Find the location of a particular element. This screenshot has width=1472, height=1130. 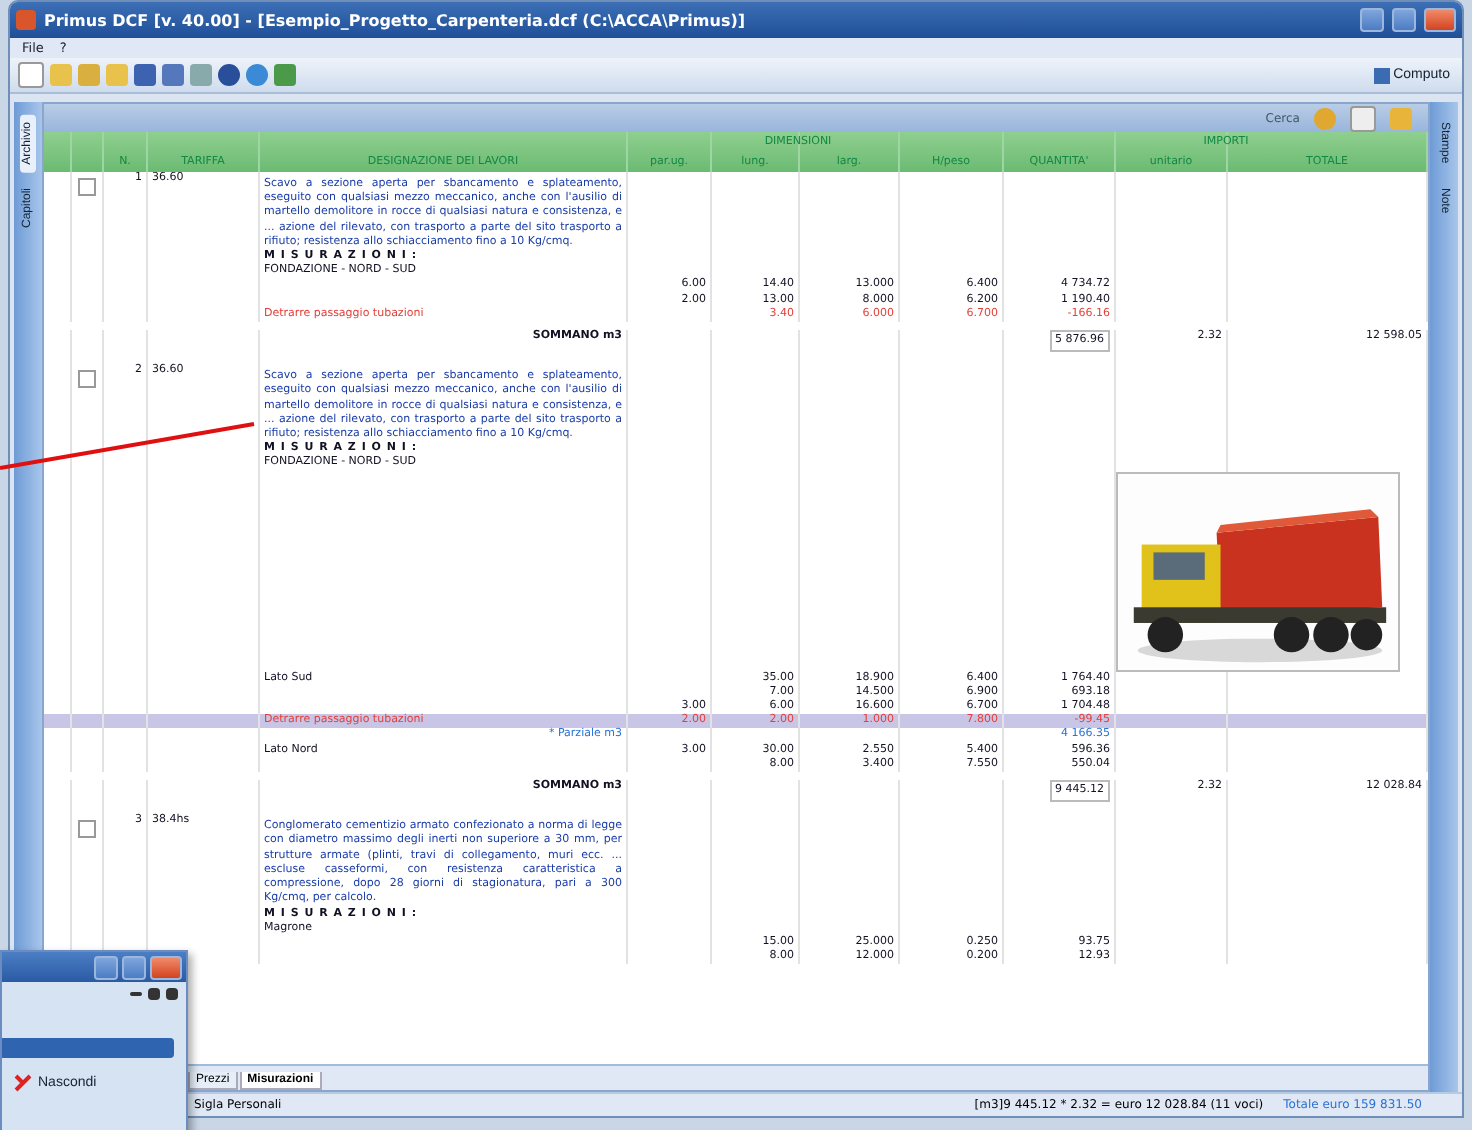

input-field is located at coordinates (88, 1048).